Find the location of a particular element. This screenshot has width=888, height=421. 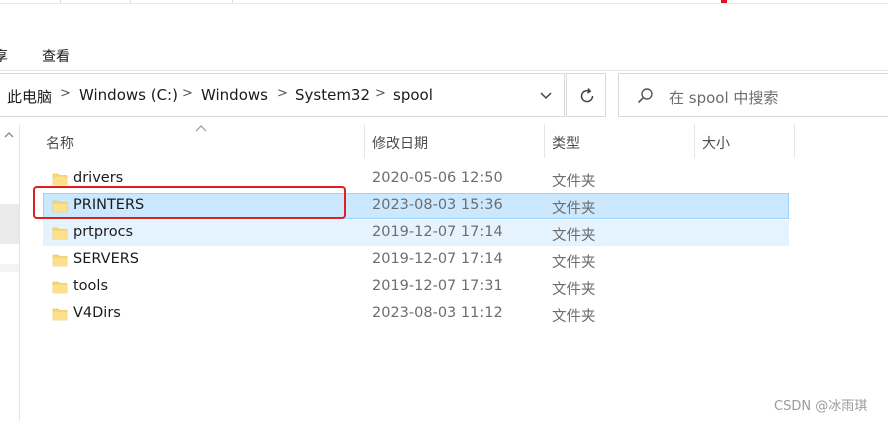

refresh-button is located at coordinates (586, 95).